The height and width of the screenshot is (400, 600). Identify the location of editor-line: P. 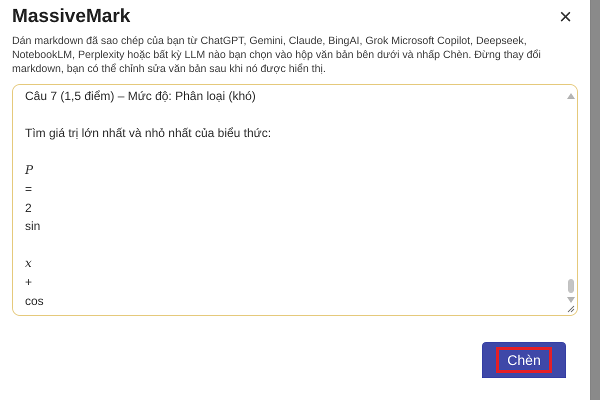
(29, 171).